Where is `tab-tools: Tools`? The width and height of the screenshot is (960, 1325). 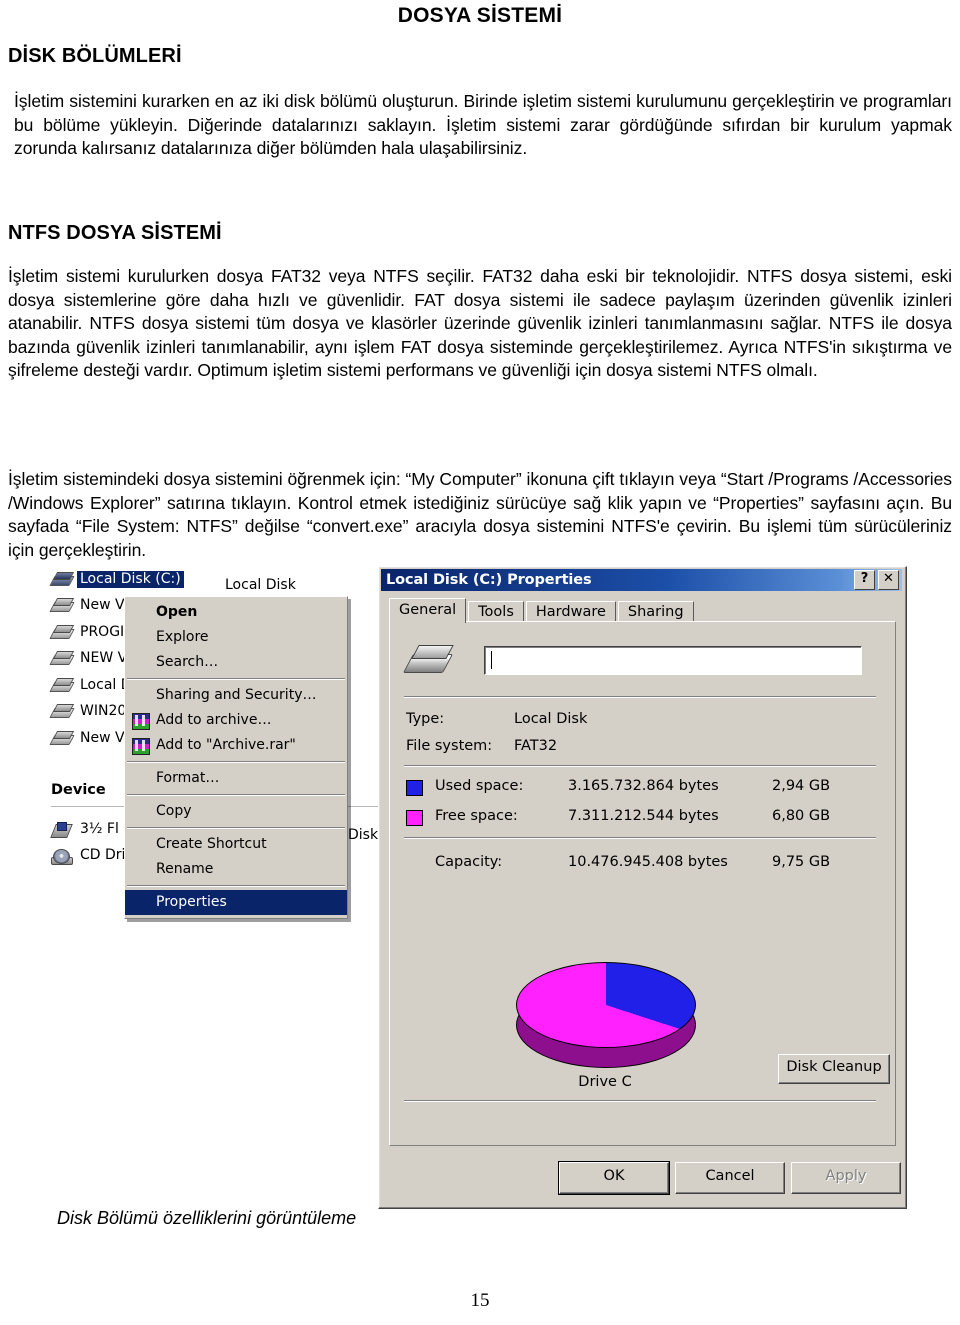 tab-tools: Tools is located at coordinates (496, 612).